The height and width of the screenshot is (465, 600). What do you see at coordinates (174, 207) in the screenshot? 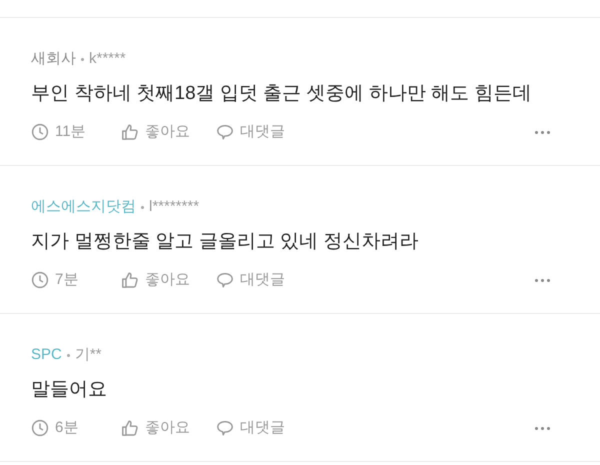
I see `author-name: l********` at bounding box center [174, 207].